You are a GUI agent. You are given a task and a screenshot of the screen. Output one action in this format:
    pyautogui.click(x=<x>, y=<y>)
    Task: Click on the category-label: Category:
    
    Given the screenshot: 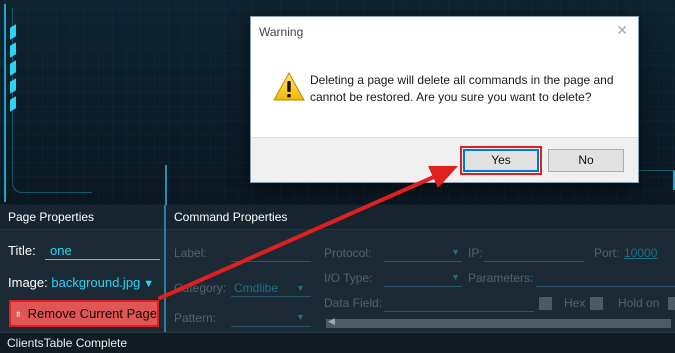 What is the action you would take?
    pyautogui.click(x=200, y=288)
    